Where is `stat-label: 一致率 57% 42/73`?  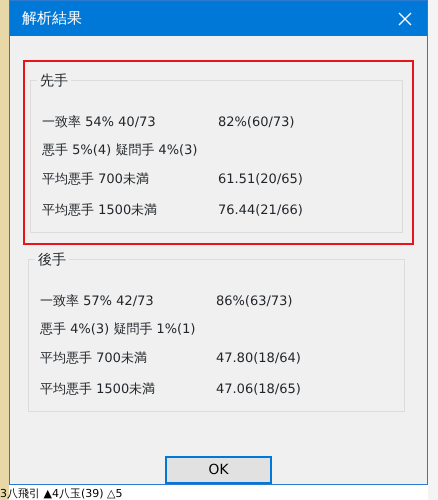
stat-label: 一致率 57% 42/73 is located at coordinates (97, 301).